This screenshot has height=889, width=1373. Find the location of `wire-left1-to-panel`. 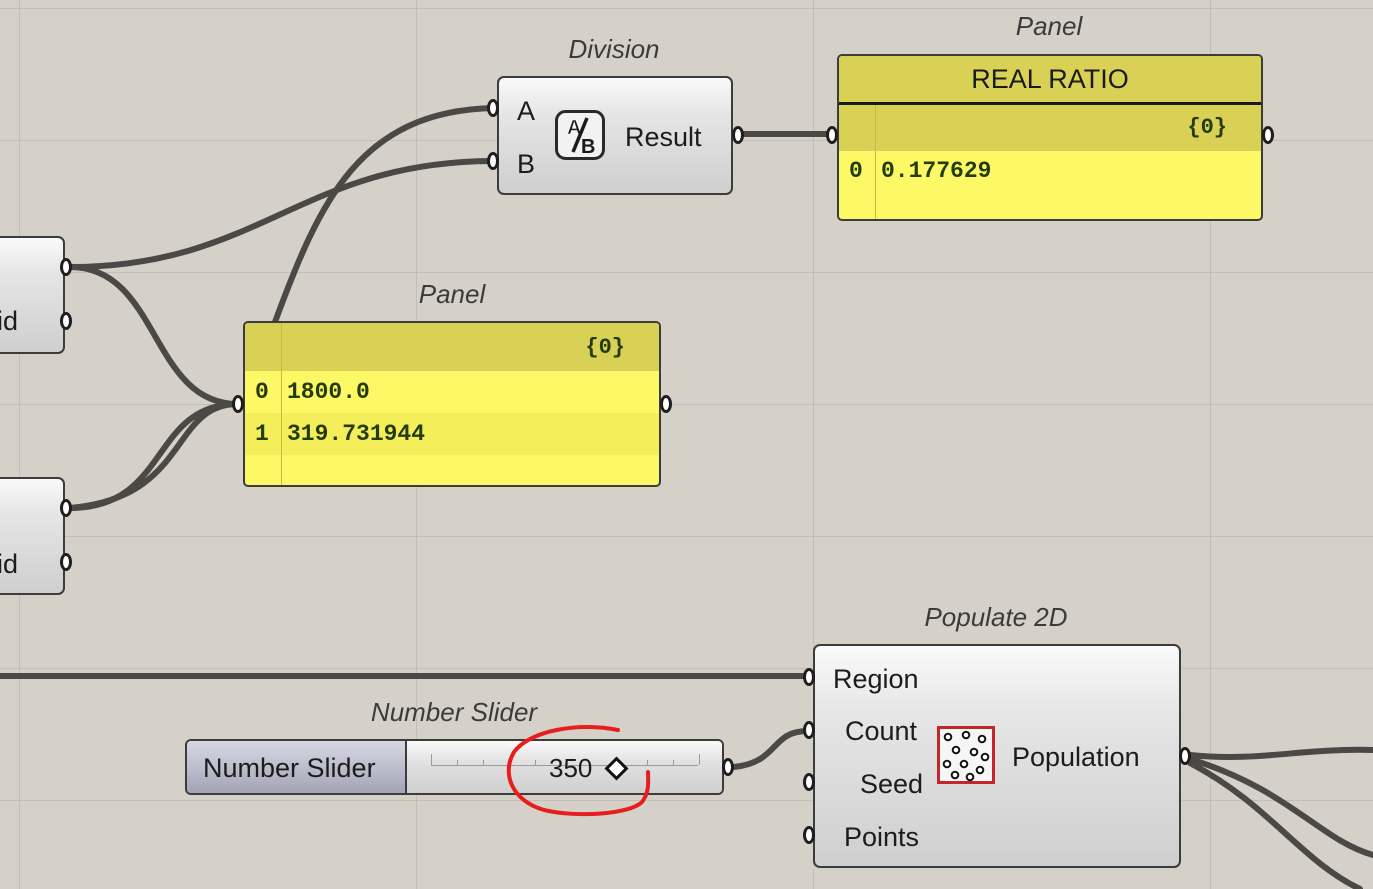

wire-left1-to-panel is located at coordinates (154, 335).